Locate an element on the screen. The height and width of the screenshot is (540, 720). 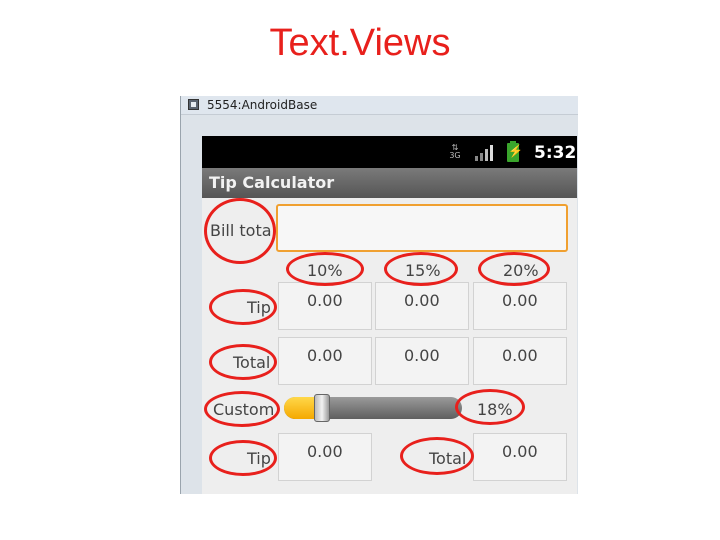
annotation-ring-custom is located at coordinates (242, 409).